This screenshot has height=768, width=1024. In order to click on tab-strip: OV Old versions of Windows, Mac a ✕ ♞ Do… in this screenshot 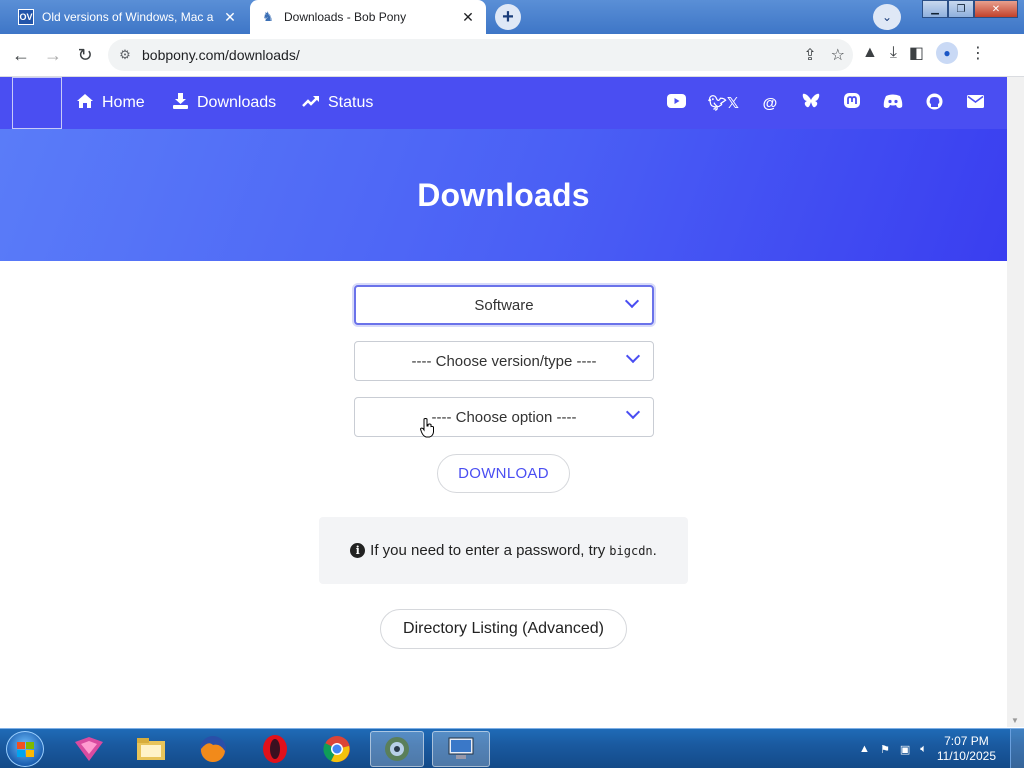, I will do `click(512, 17)`.